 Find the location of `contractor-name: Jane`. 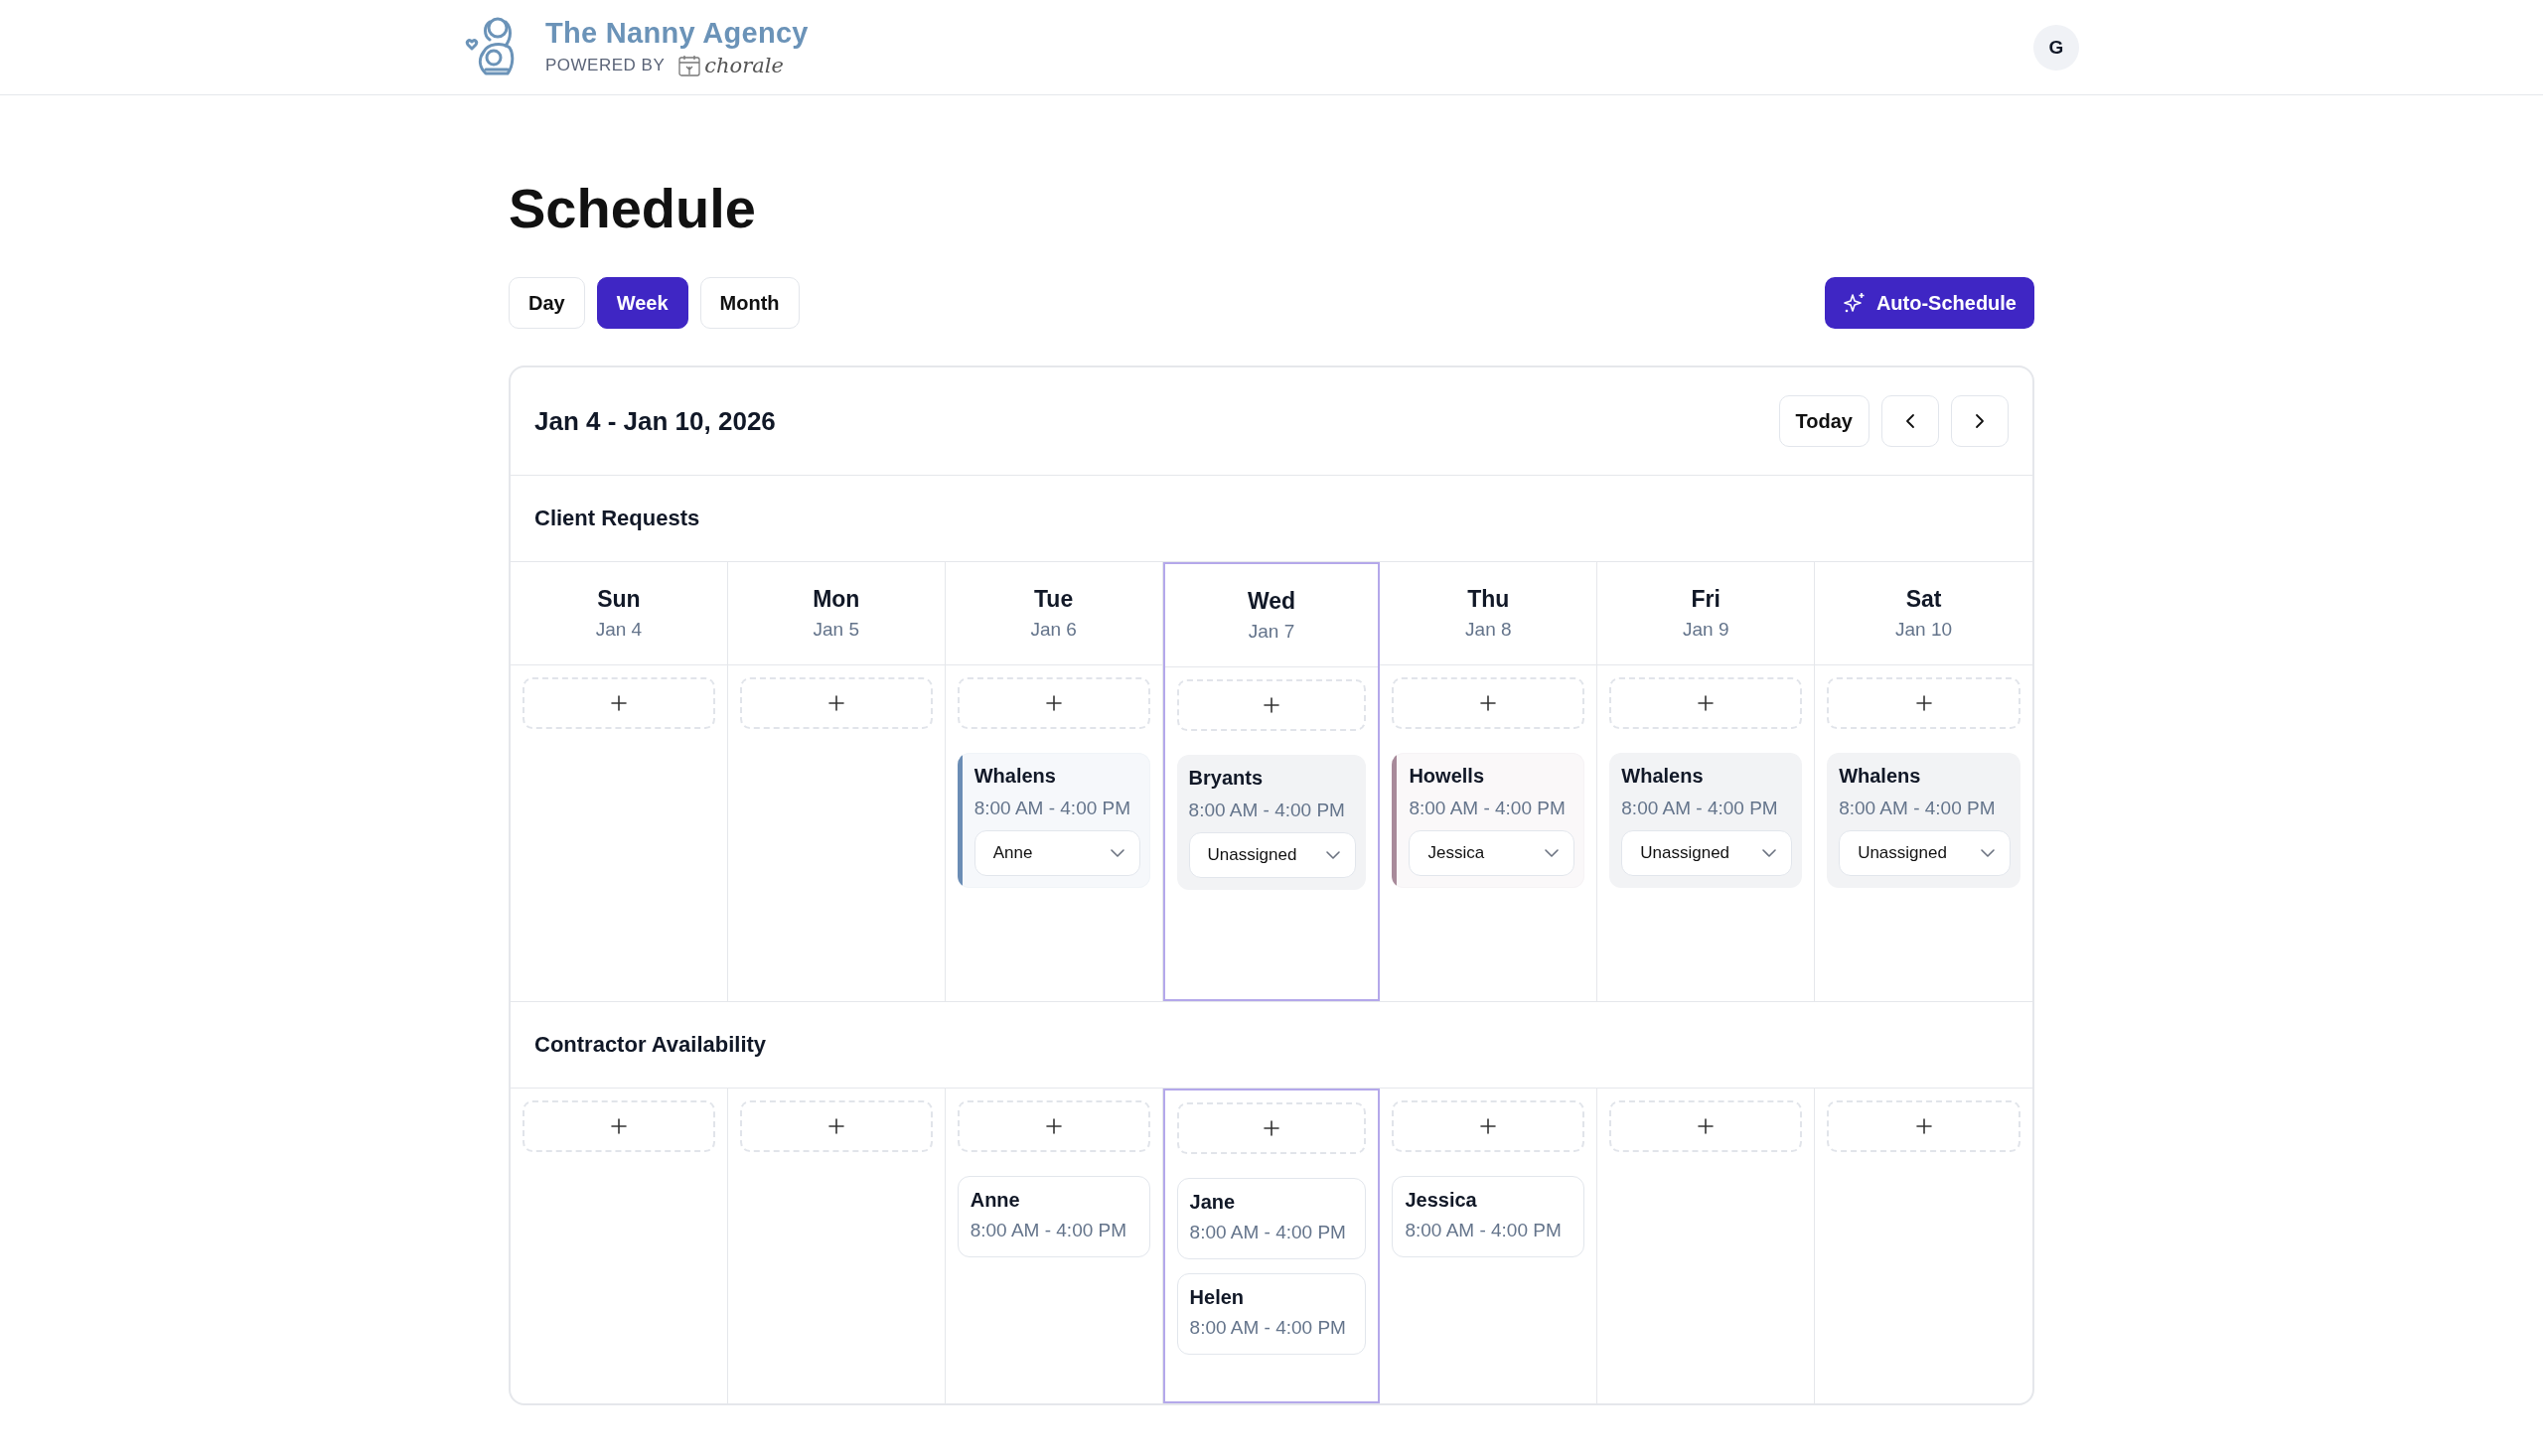

contractor-name: Jane is located at coordinates (1213, 1202).